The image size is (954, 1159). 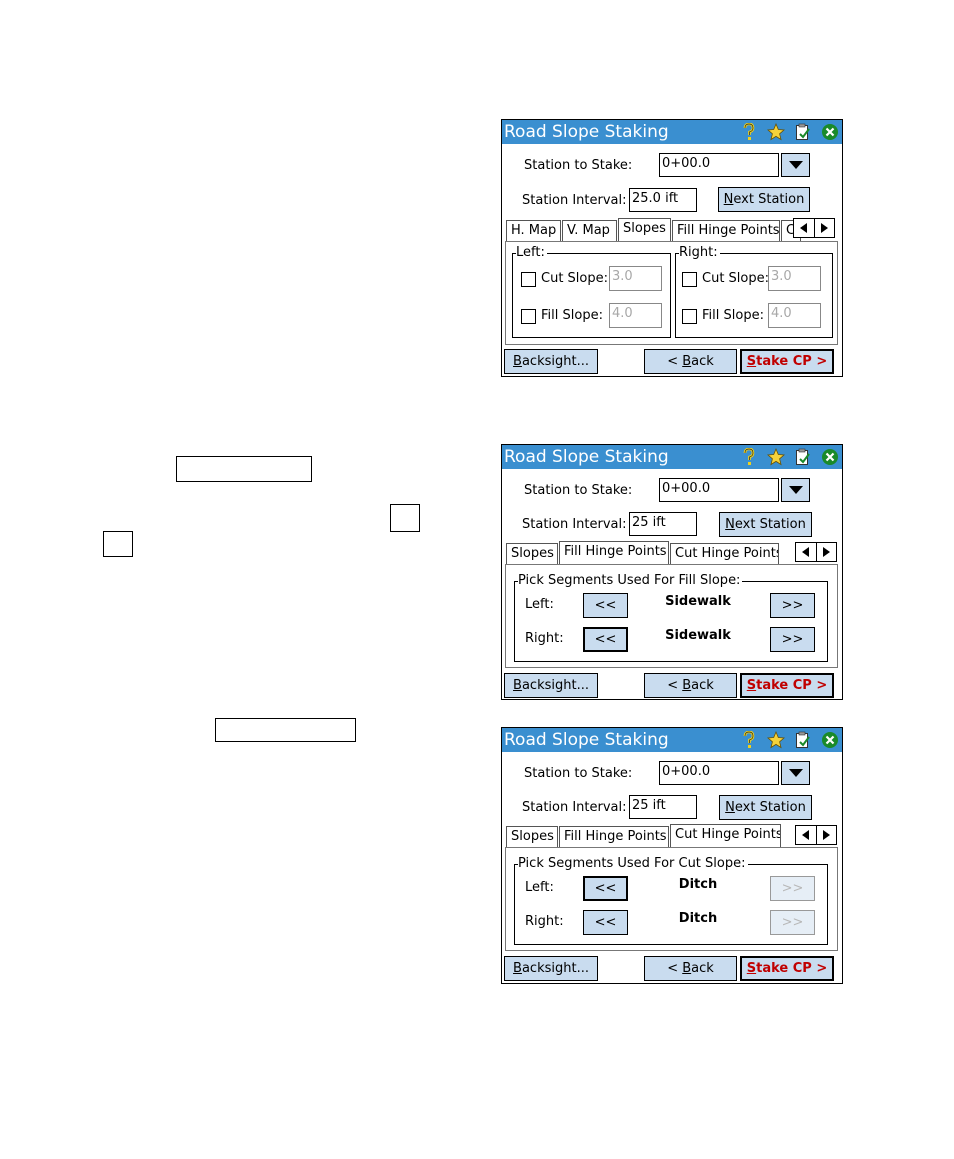 I want to click on right-fill-slope-label: Fill Slope:, so click(x=733, y=315).